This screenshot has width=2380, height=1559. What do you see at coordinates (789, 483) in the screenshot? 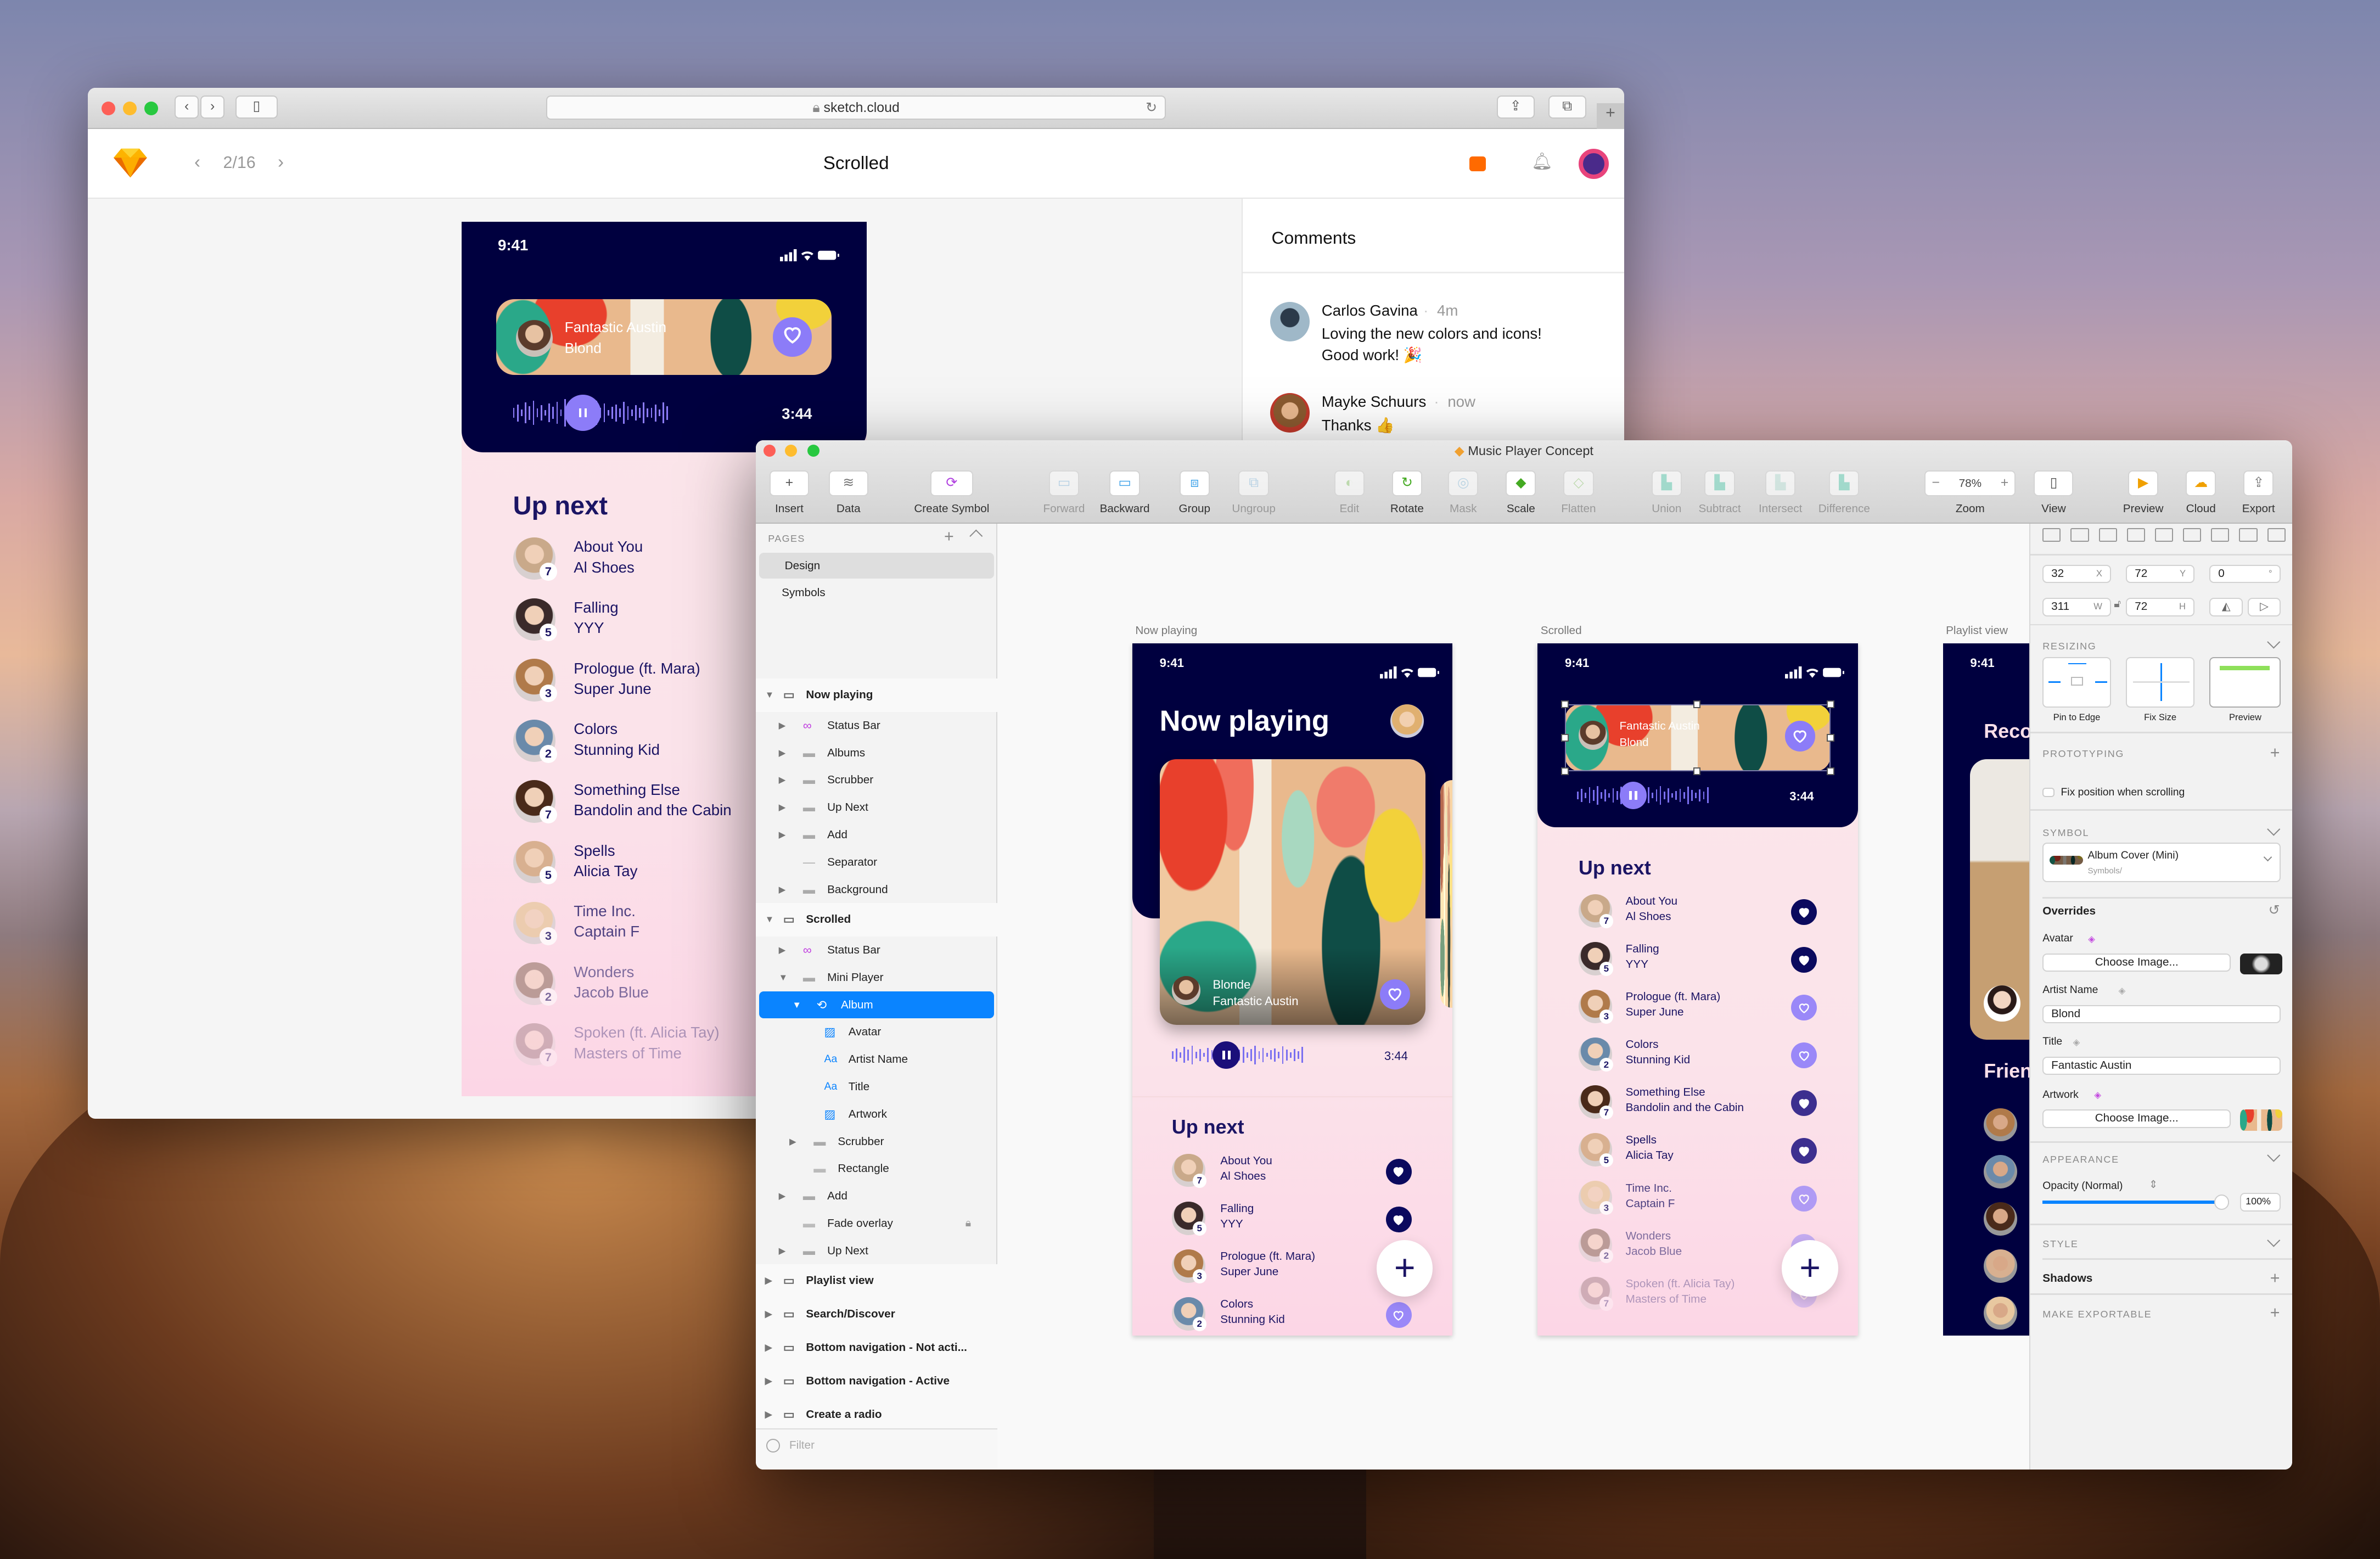
I see `toolbar-insert-button: +` at bounding box center [789, 483].